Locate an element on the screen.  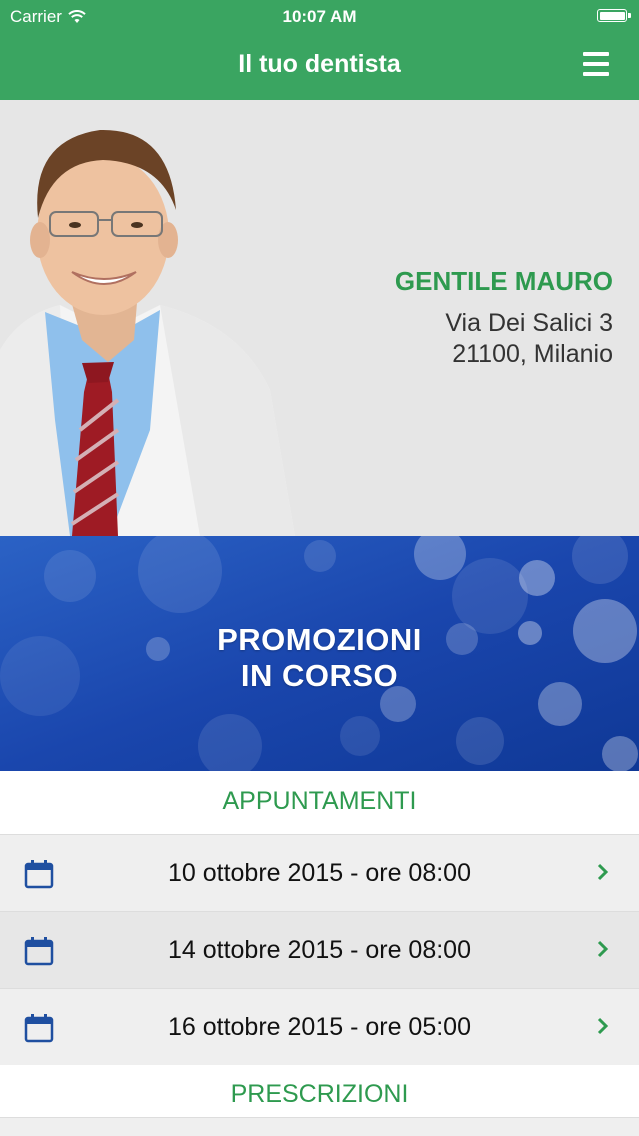
appointment-row: 14 ottobre 2015 - ore 08:00 is located at coordinates (319, 949).